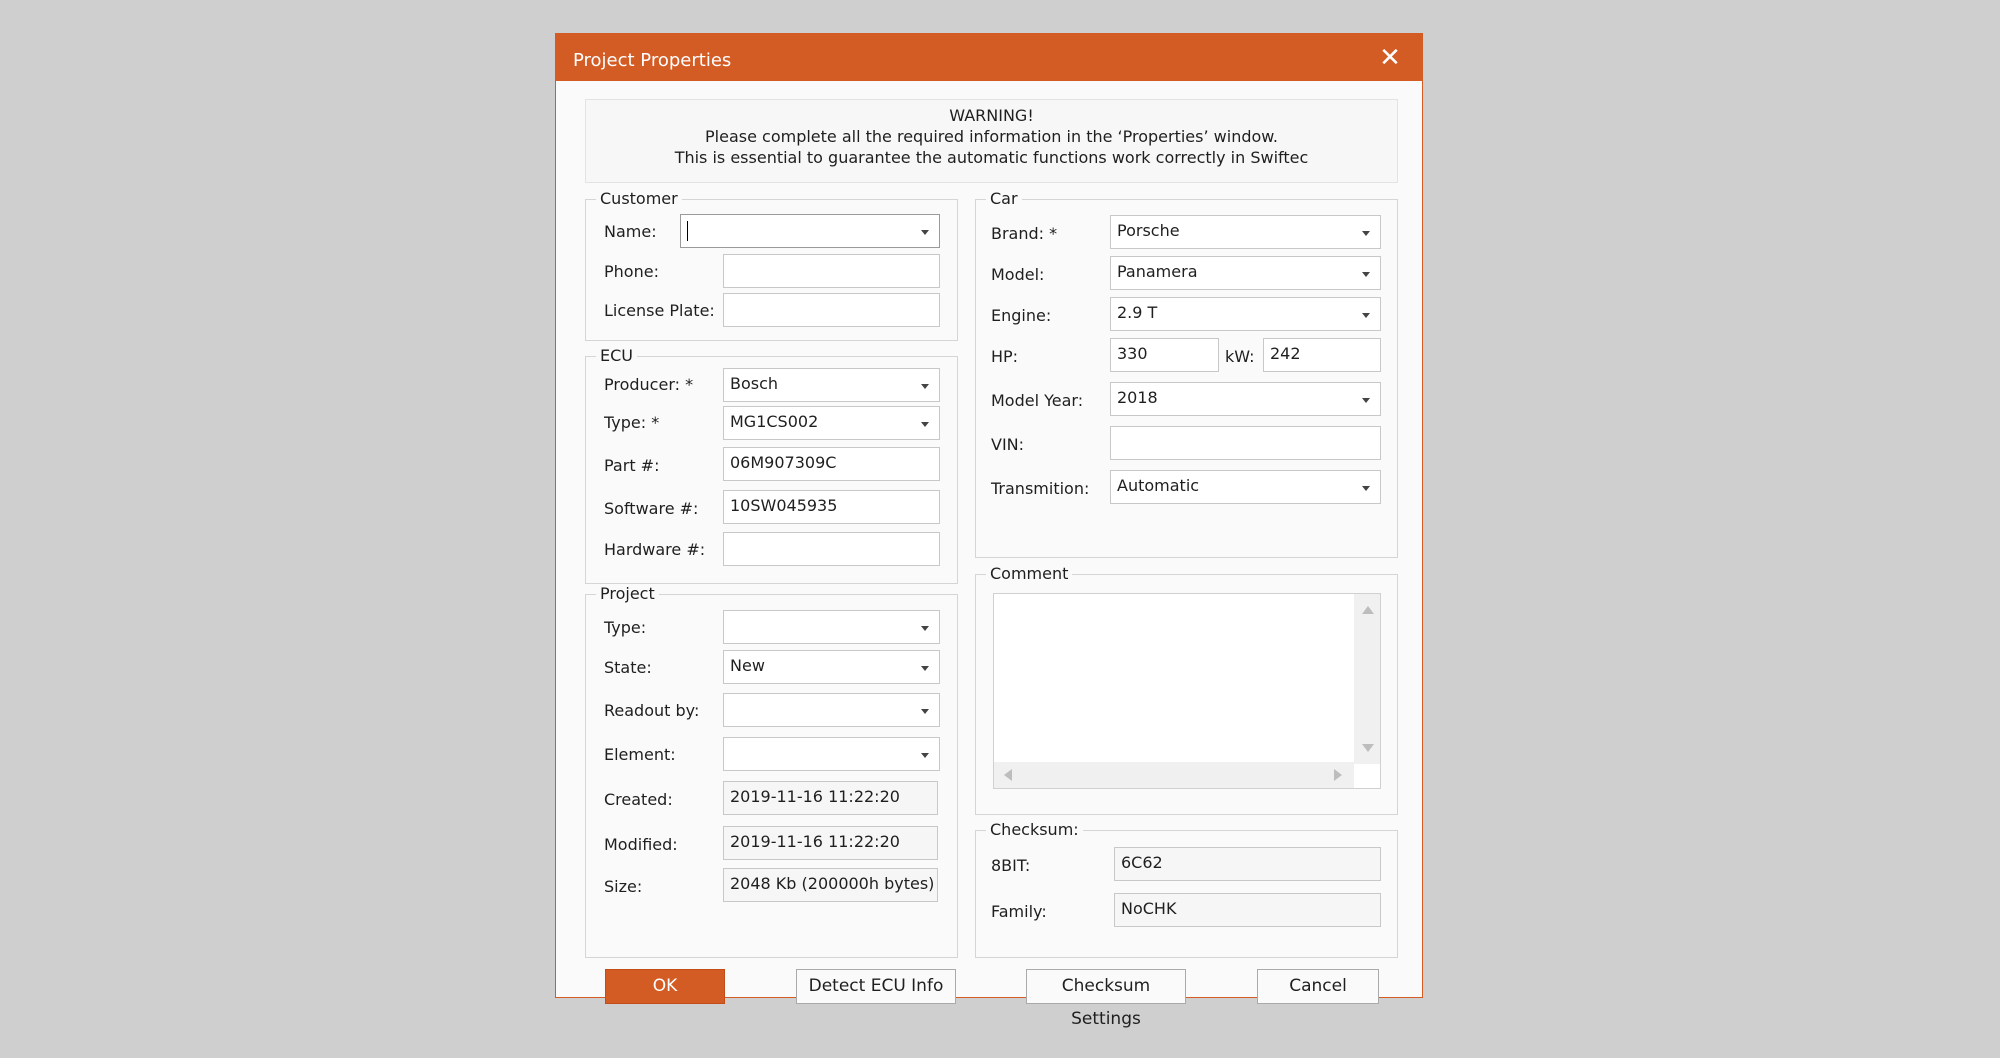  Describe the element at coordinates (1004, 198) in the screenshot. I see `car-group-title: Car` at that location.